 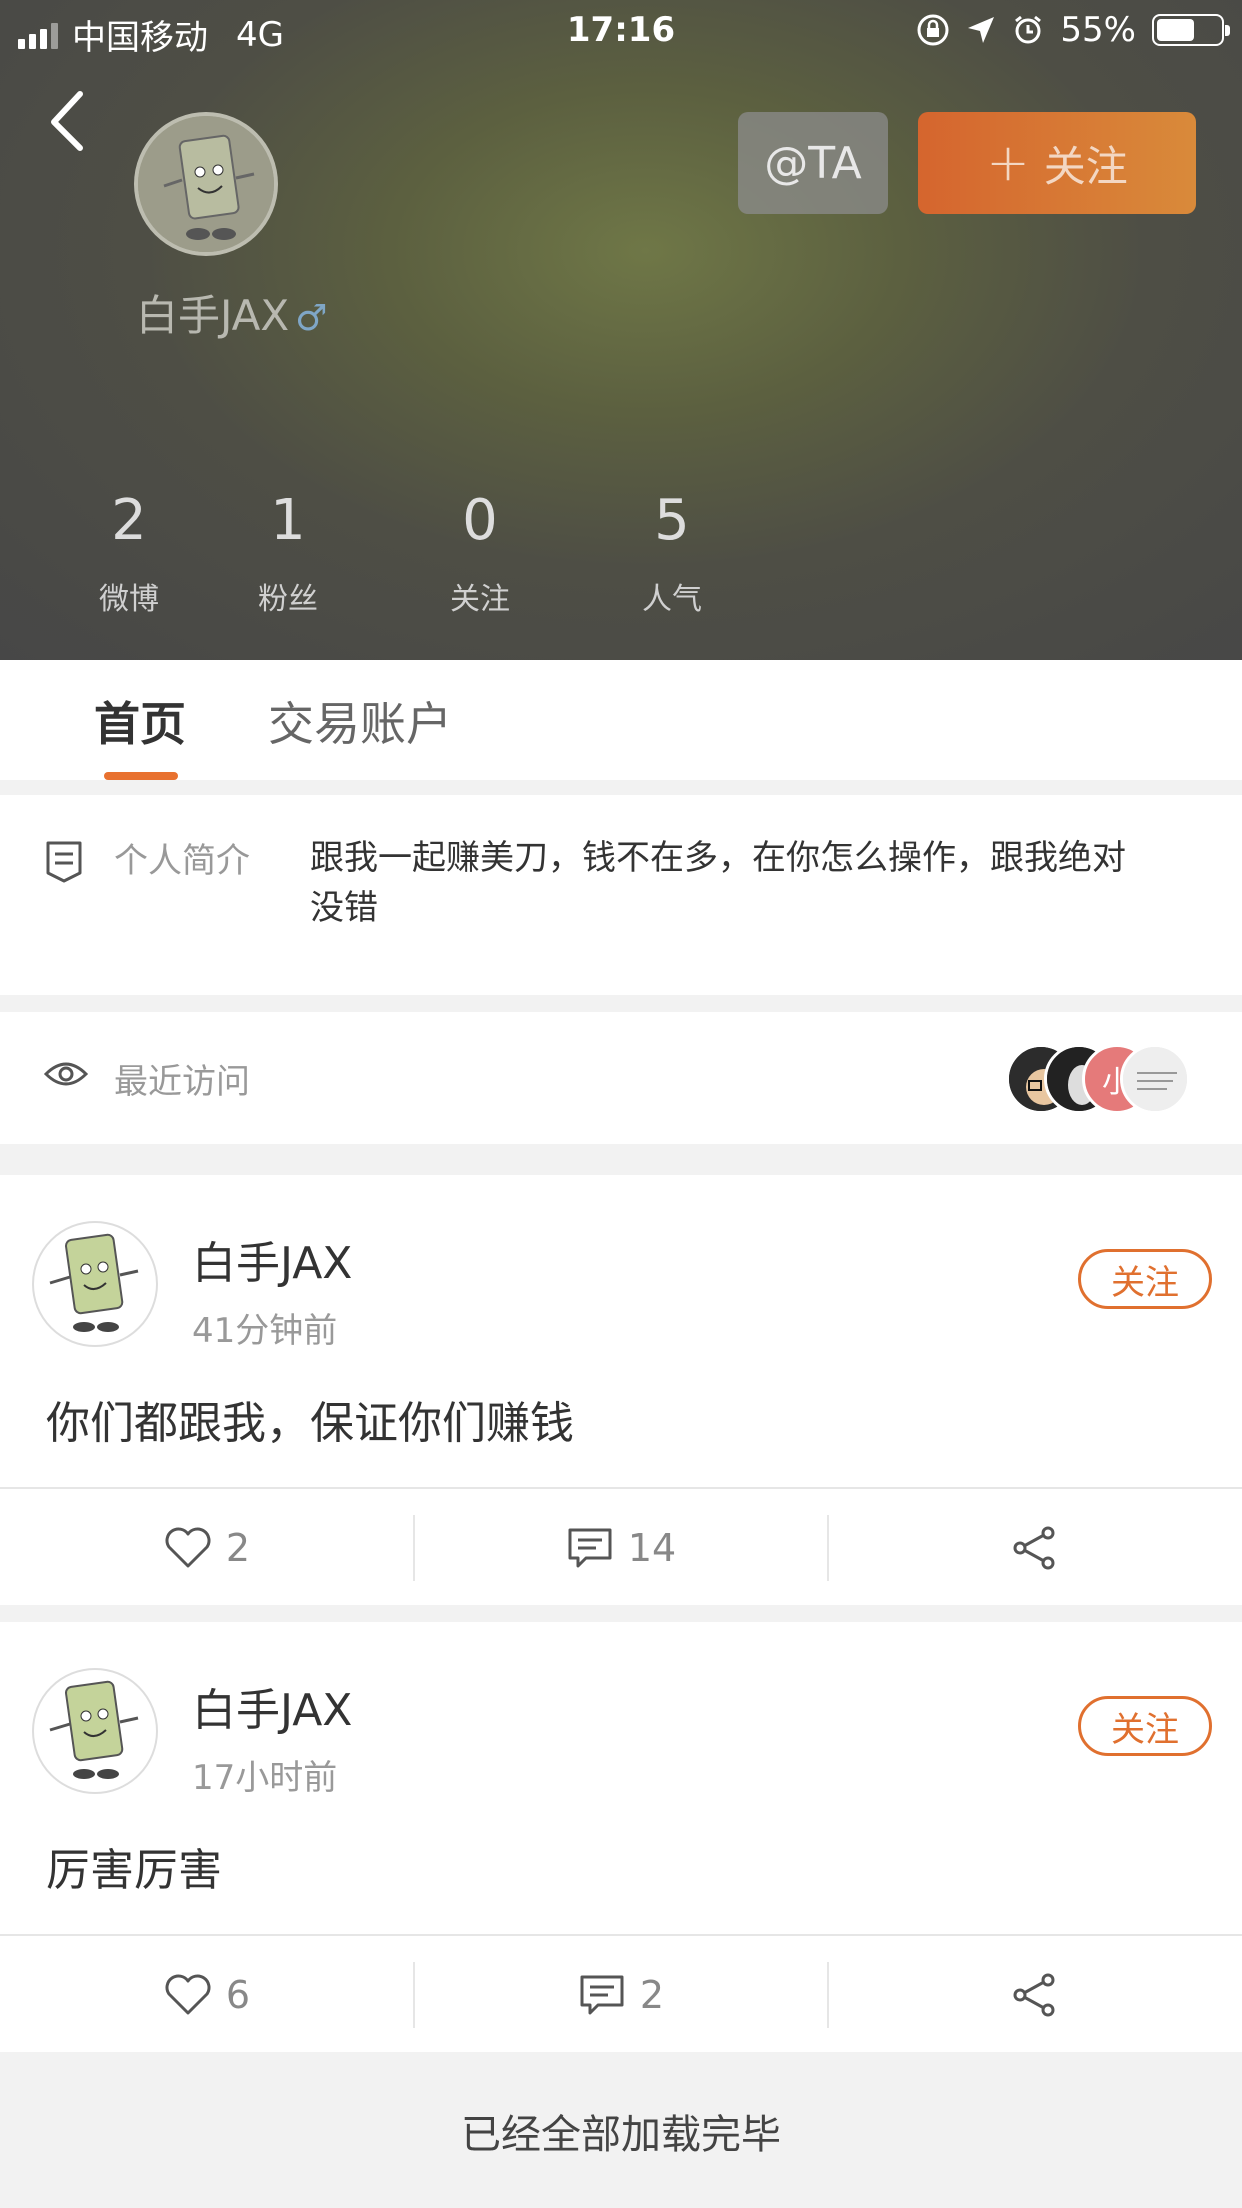 What do you see at coordinates (238, 1548) in the screenshot?
I see `like-count: 2` at bounding box center [238, 1548].